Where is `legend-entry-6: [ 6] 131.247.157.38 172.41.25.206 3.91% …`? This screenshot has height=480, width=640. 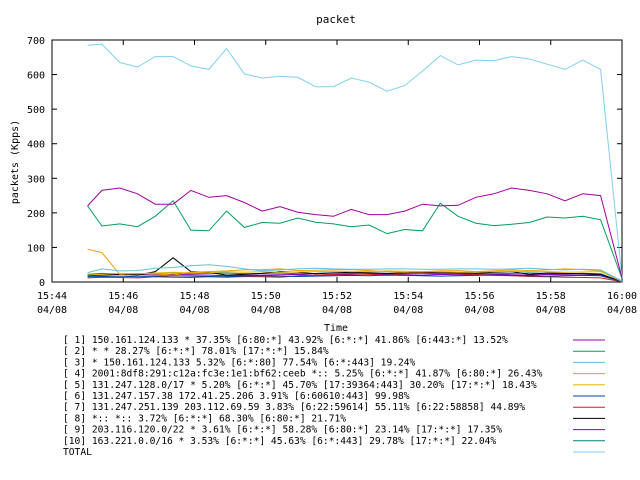 legend-entry-6: [ 6] 131.247.157.38 172.41.25.206 3.91% … is located at coordinates (236, 396).